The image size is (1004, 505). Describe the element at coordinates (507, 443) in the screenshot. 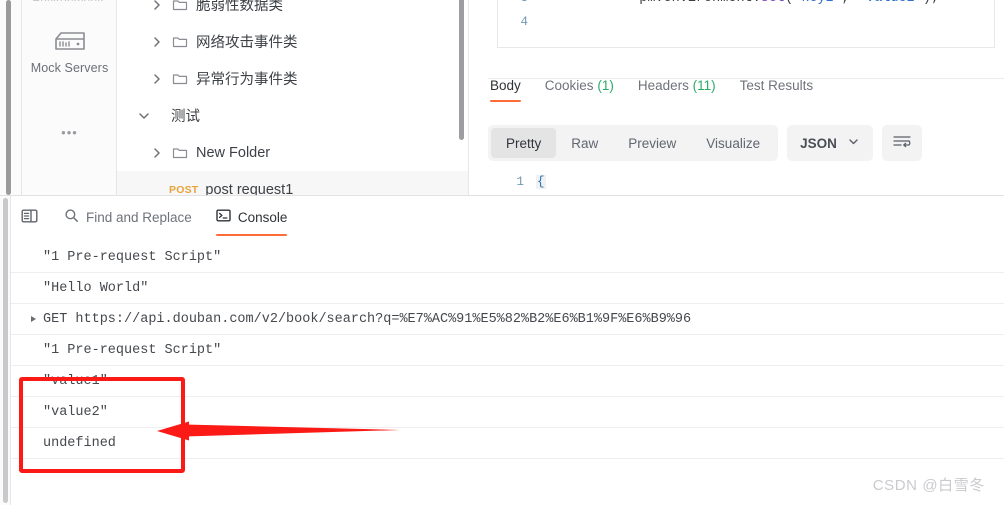

I see `console-log-row: undefined` at that location.